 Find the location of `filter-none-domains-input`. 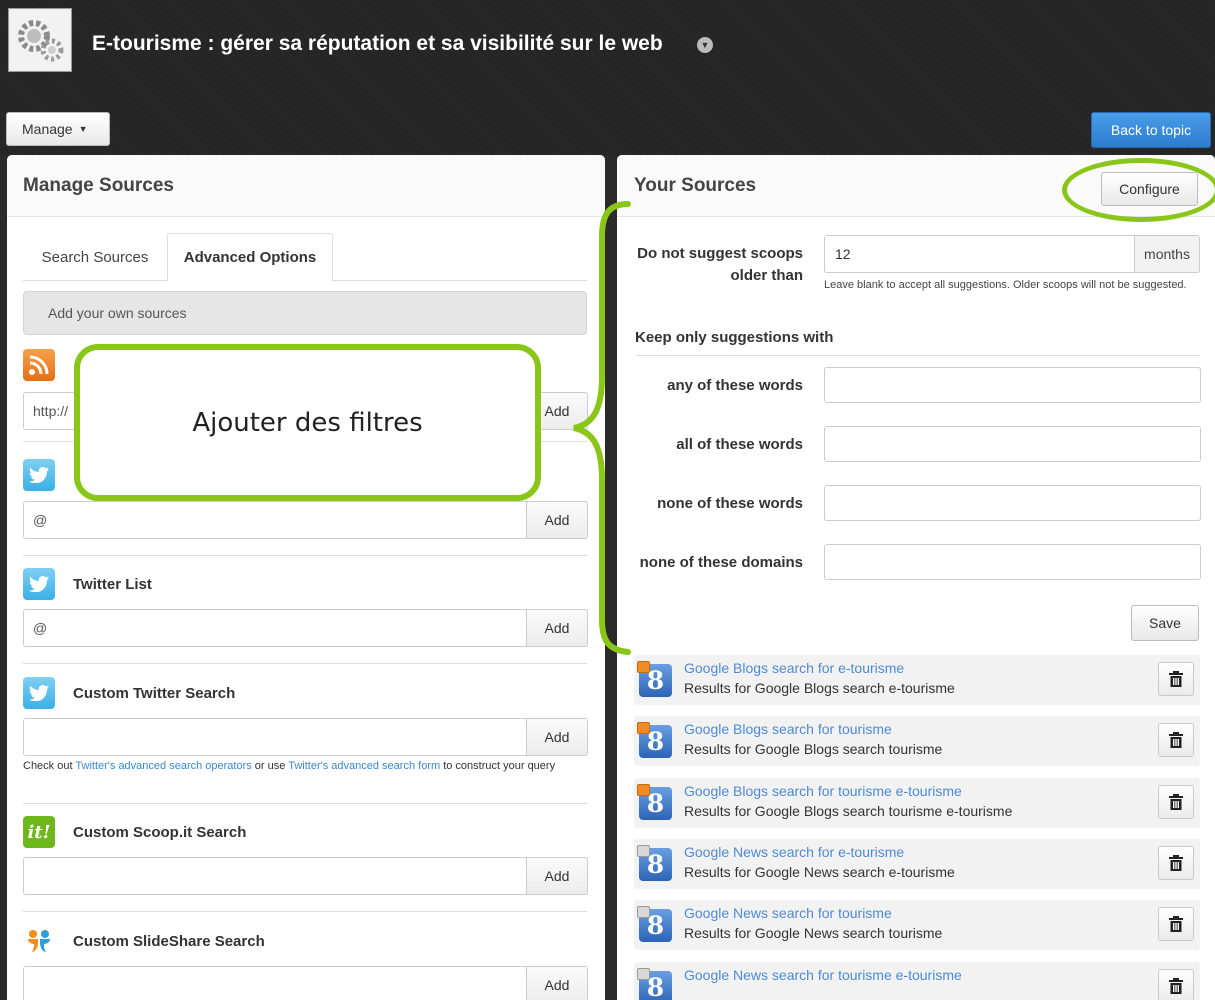

filter-none-domains-input is located at coordinates (1012, 562).